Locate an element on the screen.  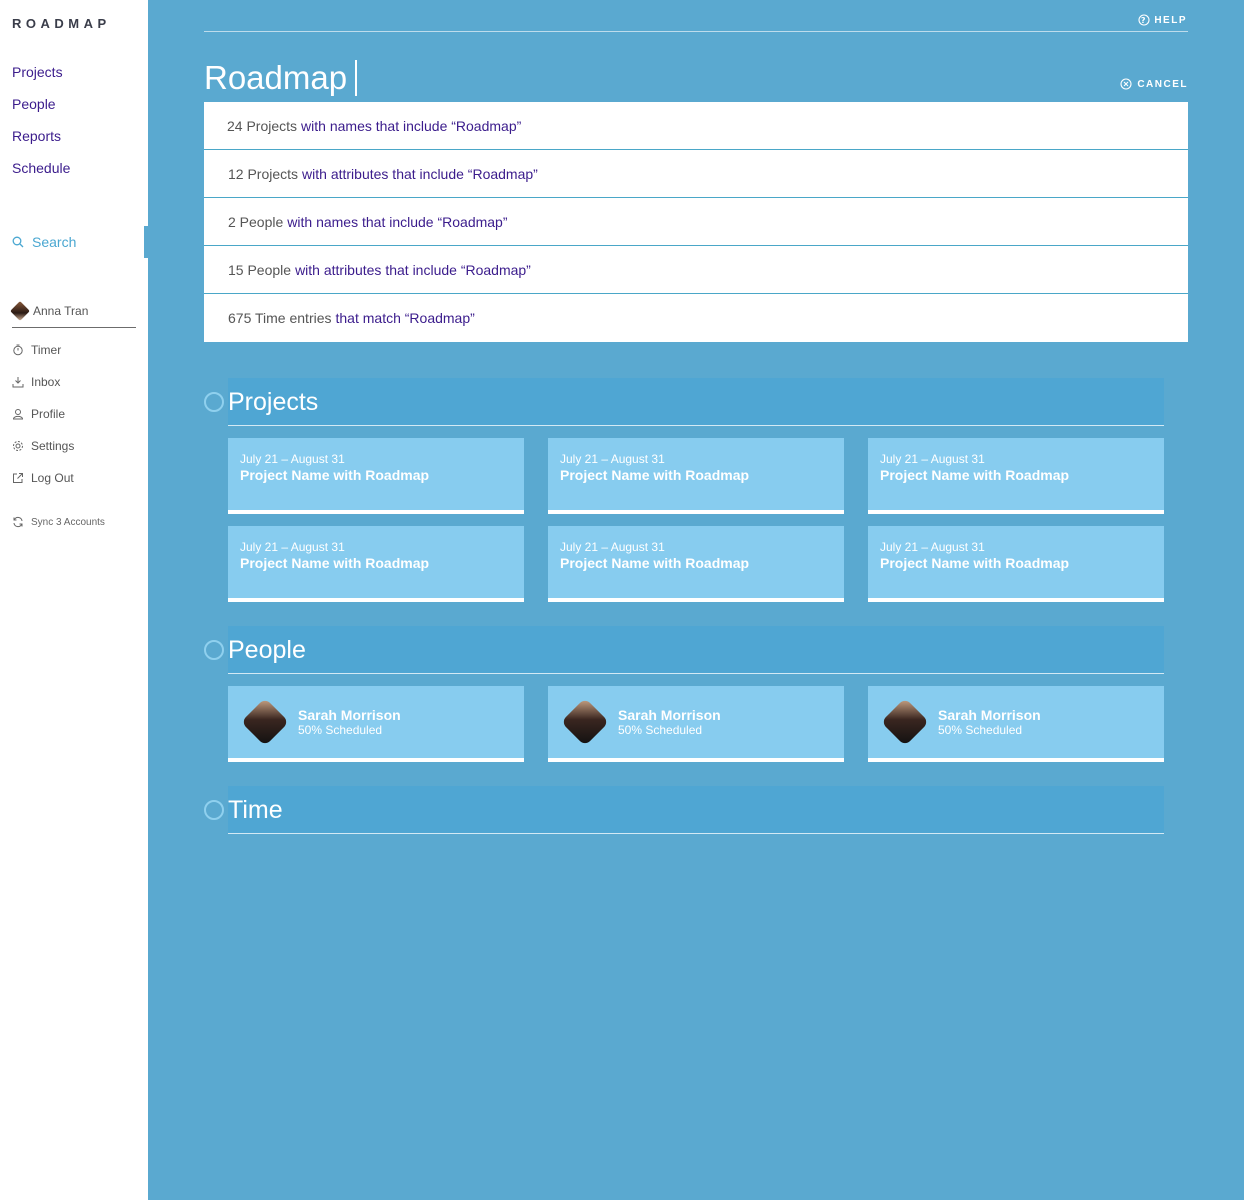
account-menu: Timer Inbox Profile Settings Log Out is located at coordinates (43, 414).